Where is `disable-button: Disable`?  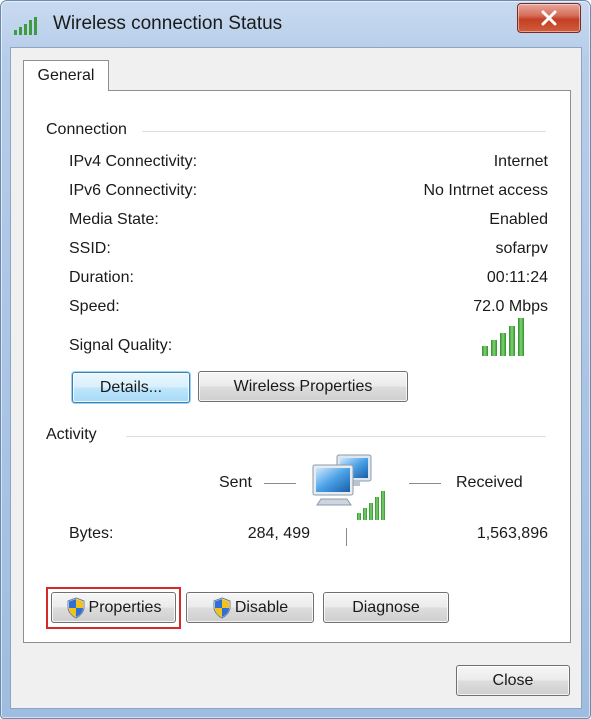 disable-button: Disable is located at coordinates (250, 607).